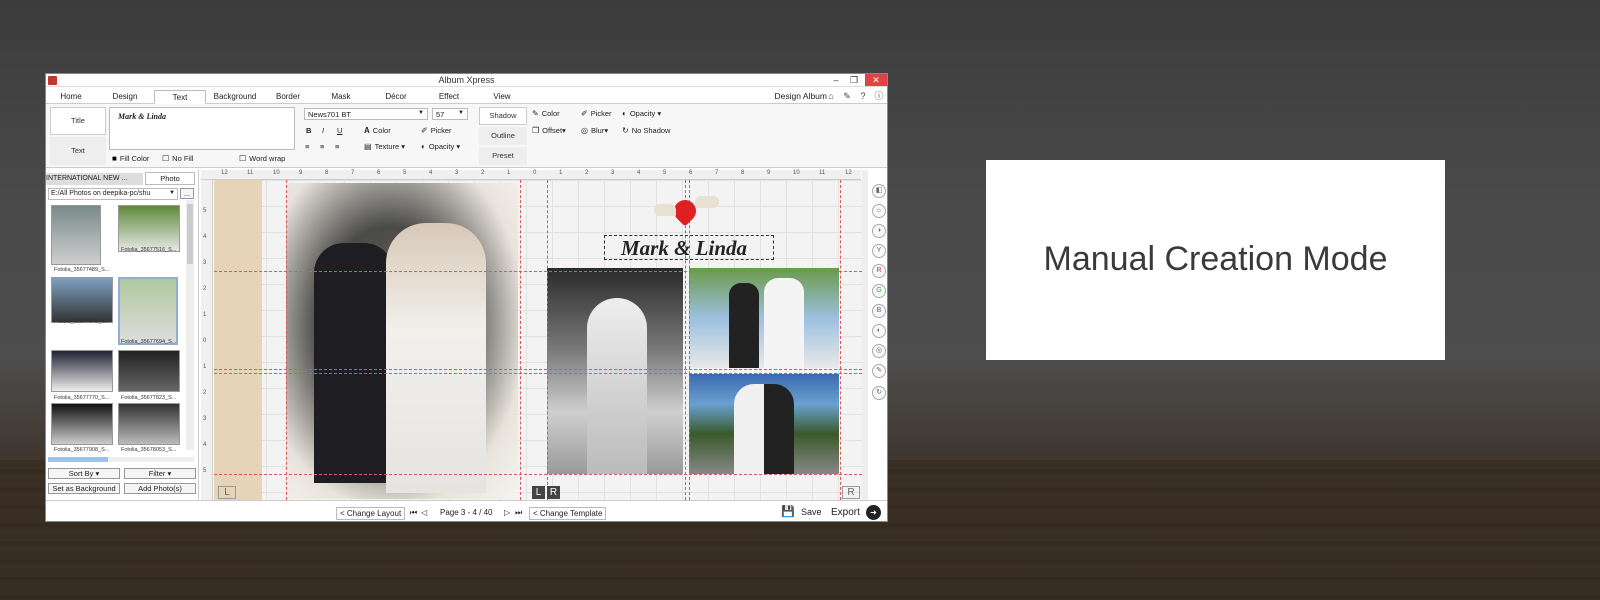 The image size is (1600, 600). What do you see at coordinates (503, 116) in the screenshot?
I see `shadow-tab: Shadow` at bounding box center [503, 116].